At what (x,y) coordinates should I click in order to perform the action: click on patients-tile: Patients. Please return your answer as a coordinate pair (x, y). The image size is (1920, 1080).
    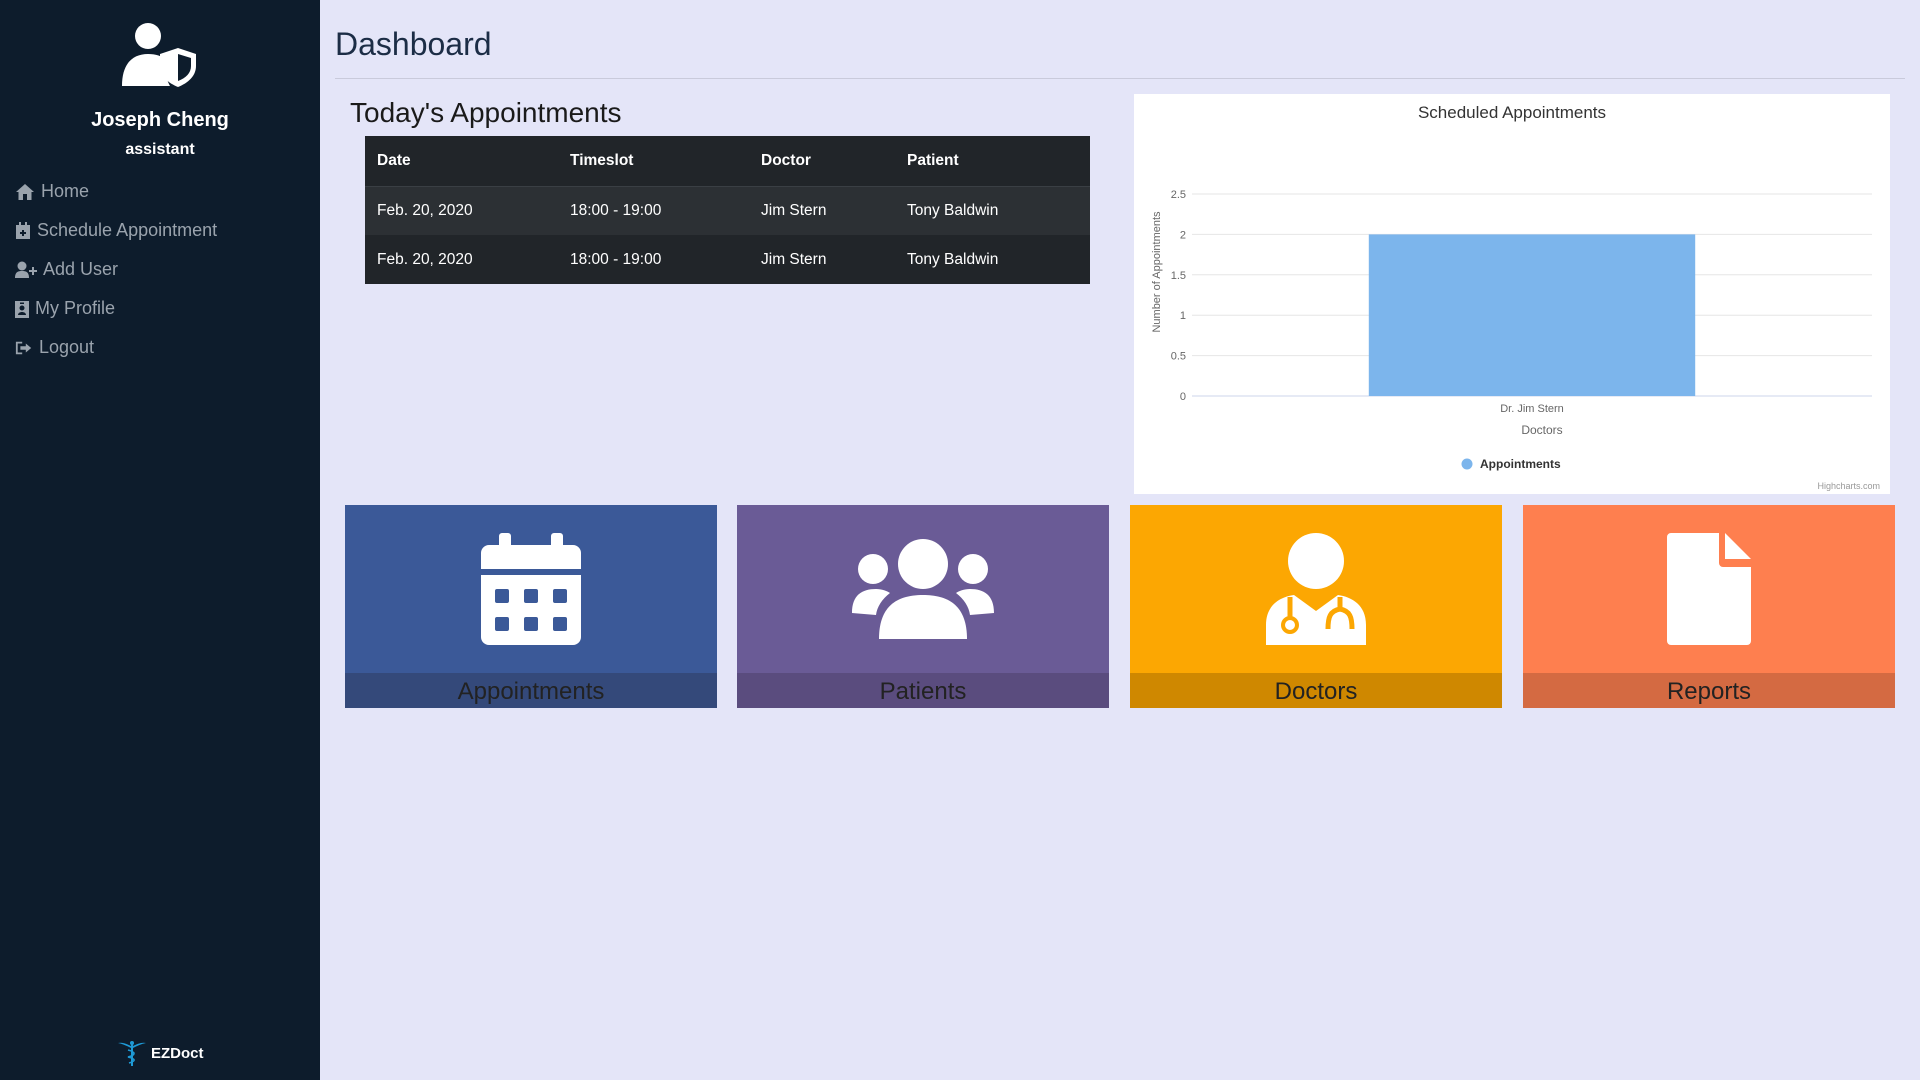
    Looking at the image, I should click on (923, 606).